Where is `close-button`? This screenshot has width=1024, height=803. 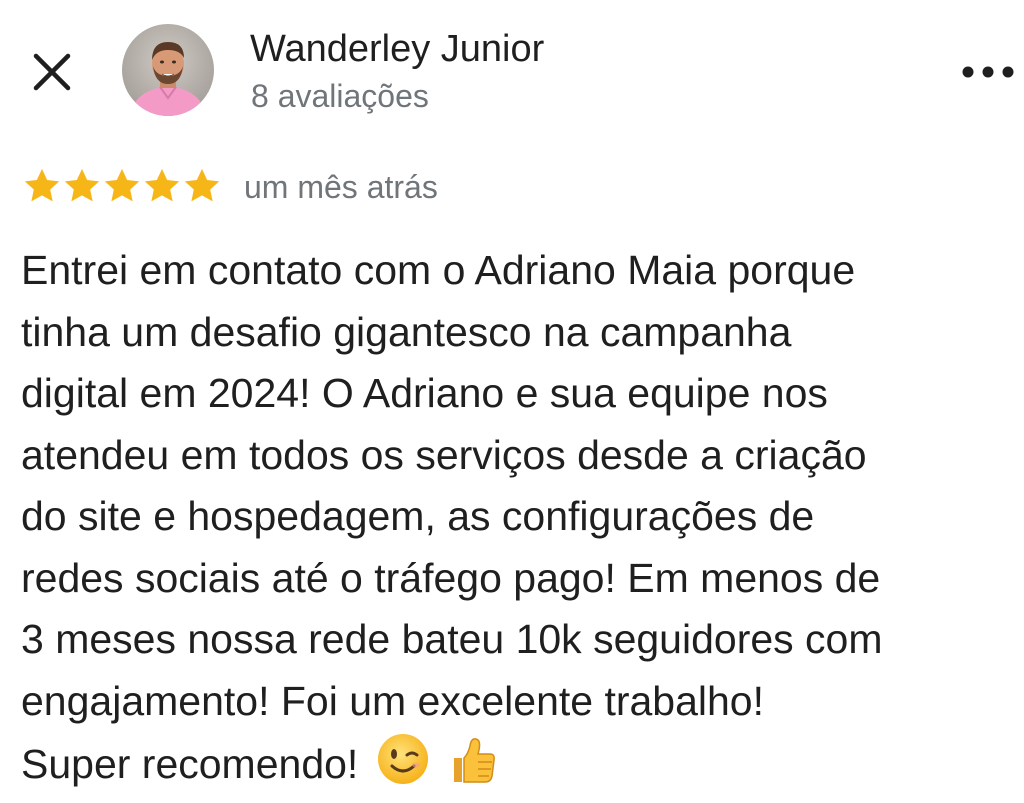 close-button is located at coordinates (52, 72).